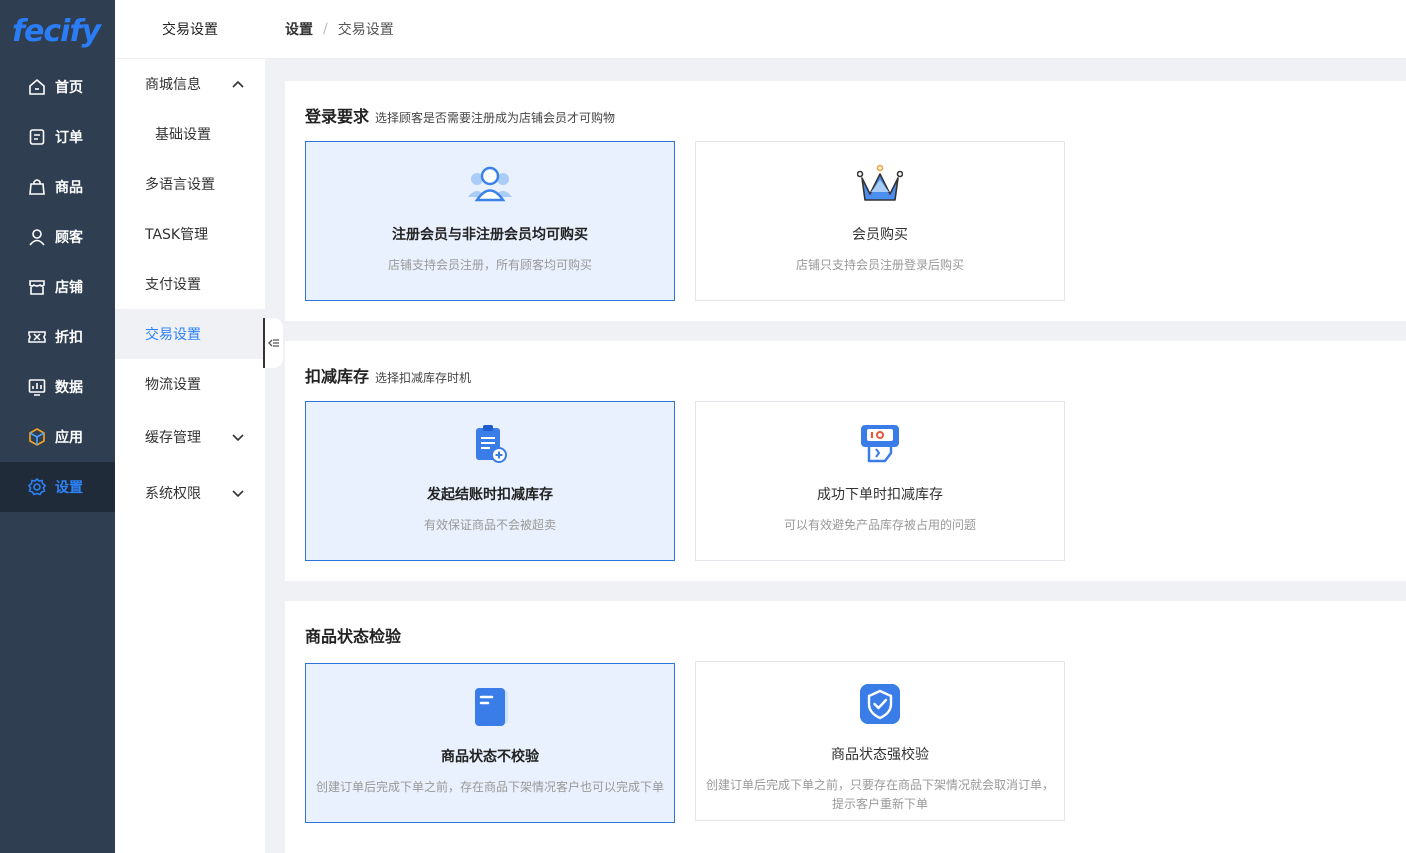 The image size is (1406, 853). I want to click on nav-item-store: 店铺, so click(57, 287).